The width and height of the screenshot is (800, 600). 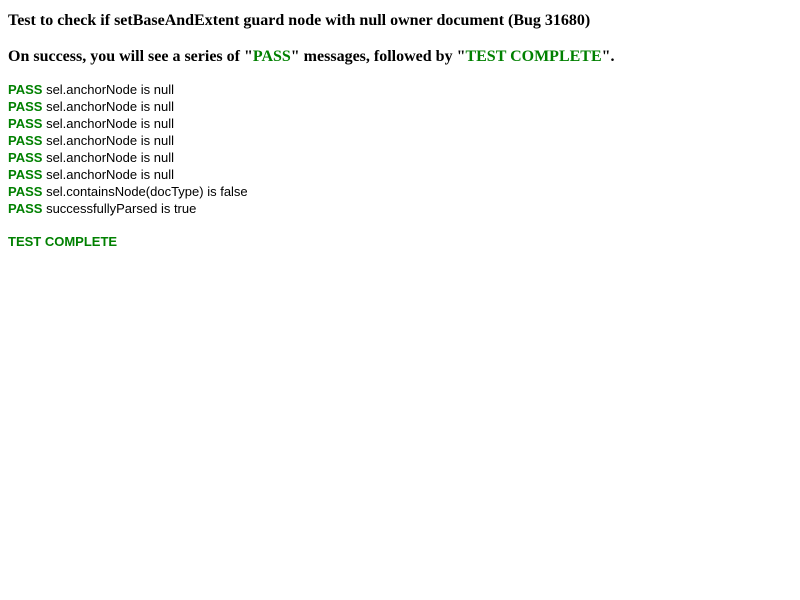 What do you see at coordinates (63, 241) in the screenshot?
I see `test-complete-message: TEST COMPLETE` at bounding box center [63, 241].